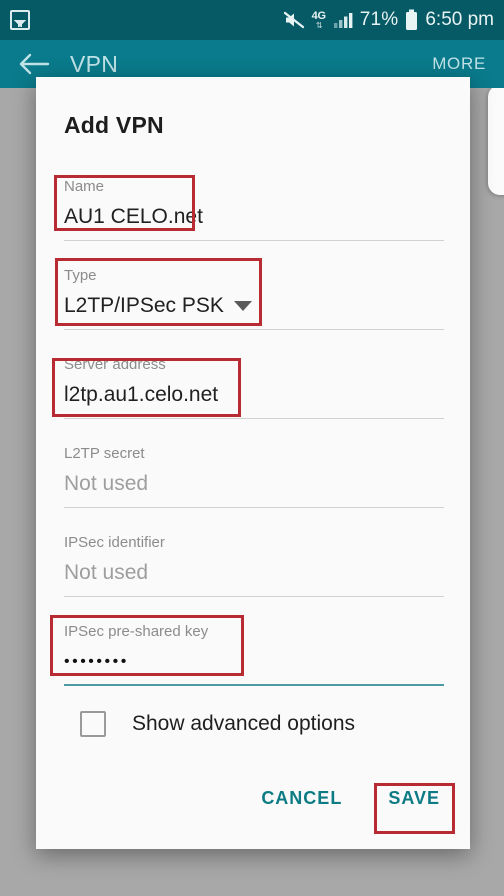 The height and width of the screenshot is (896, 504). I want to click on field-l2tp-secret-underline, so click(254, 507).